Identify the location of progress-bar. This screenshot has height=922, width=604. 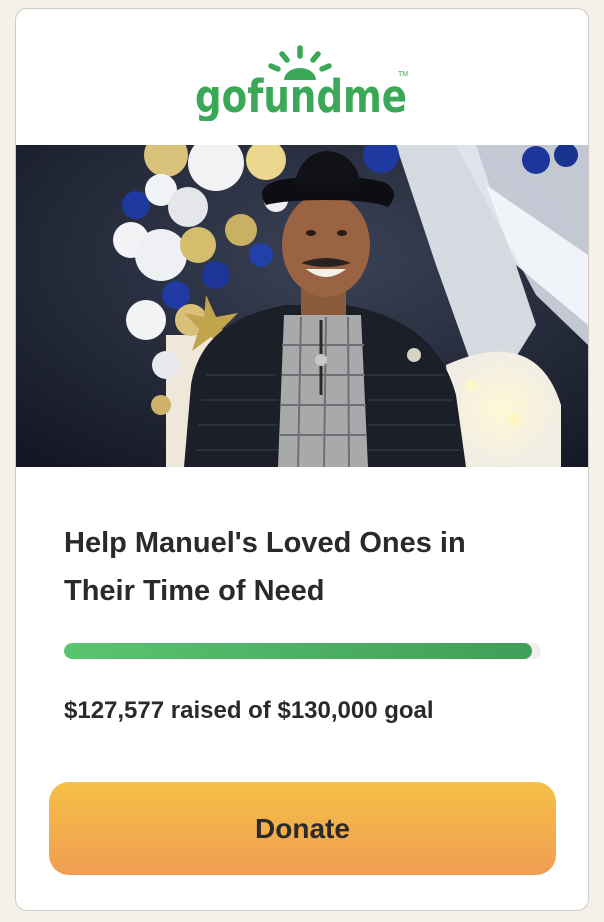
(302, 651).